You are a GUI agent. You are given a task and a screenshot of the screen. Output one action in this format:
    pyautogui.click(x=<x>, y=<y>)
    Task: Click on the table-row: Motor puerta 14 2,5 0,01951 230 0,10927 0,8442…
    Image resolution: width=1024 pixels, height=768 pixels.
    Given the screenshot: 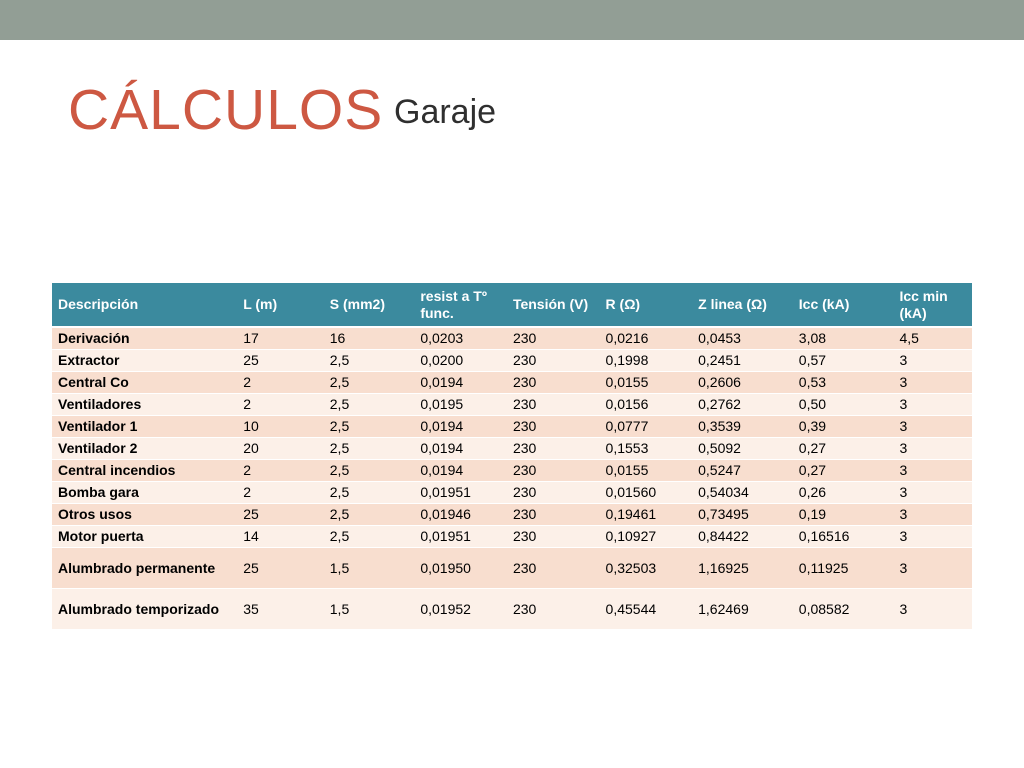 What is the action you would take?
    pyautogui.click(x=512, y=536)
    